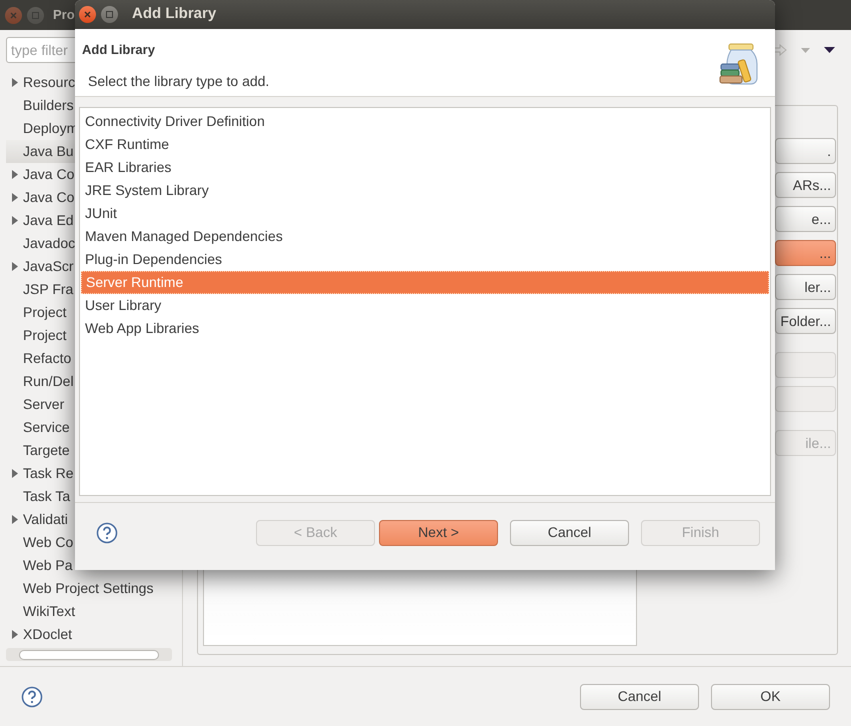 The image size is (851, 726). Describe the element at coordinates (119, 50) in the screenshot. I see `header-title: Add Library` at that location.